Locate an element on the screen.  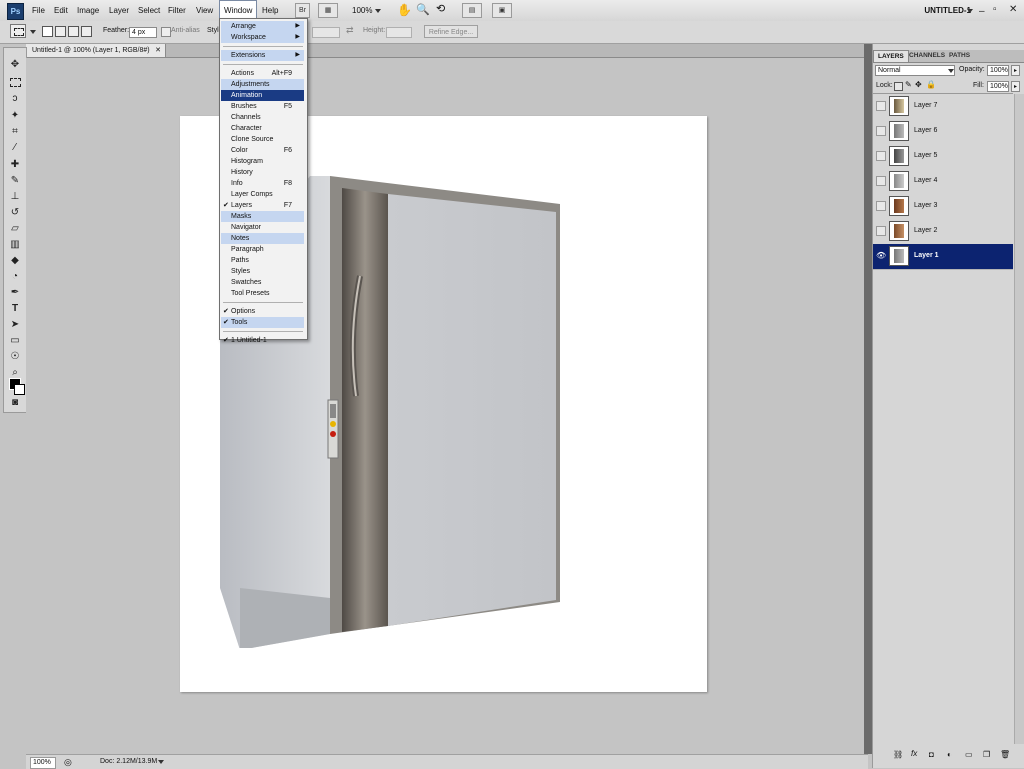
preset-dropdown-icon is located at coordinates (33, 32).